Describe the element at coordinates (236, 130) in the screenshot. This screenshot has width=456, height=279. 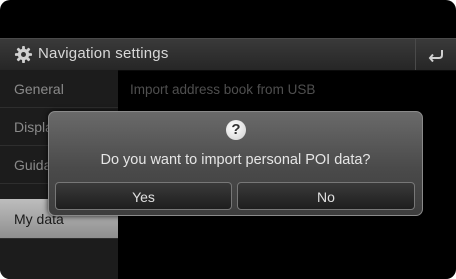
I see `question-icon: ?` at that location.